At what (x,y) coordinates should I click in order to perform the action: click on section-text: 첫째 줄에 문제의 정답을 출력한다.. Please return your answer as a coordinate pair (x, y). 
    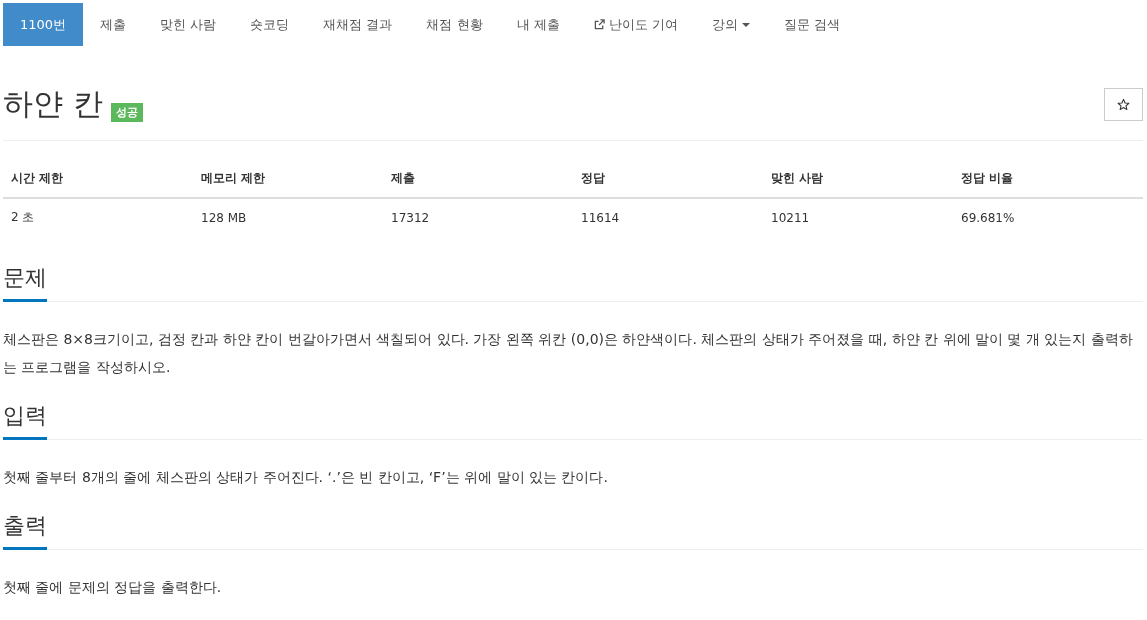
    Looking at the image, I should click on (113, 587).